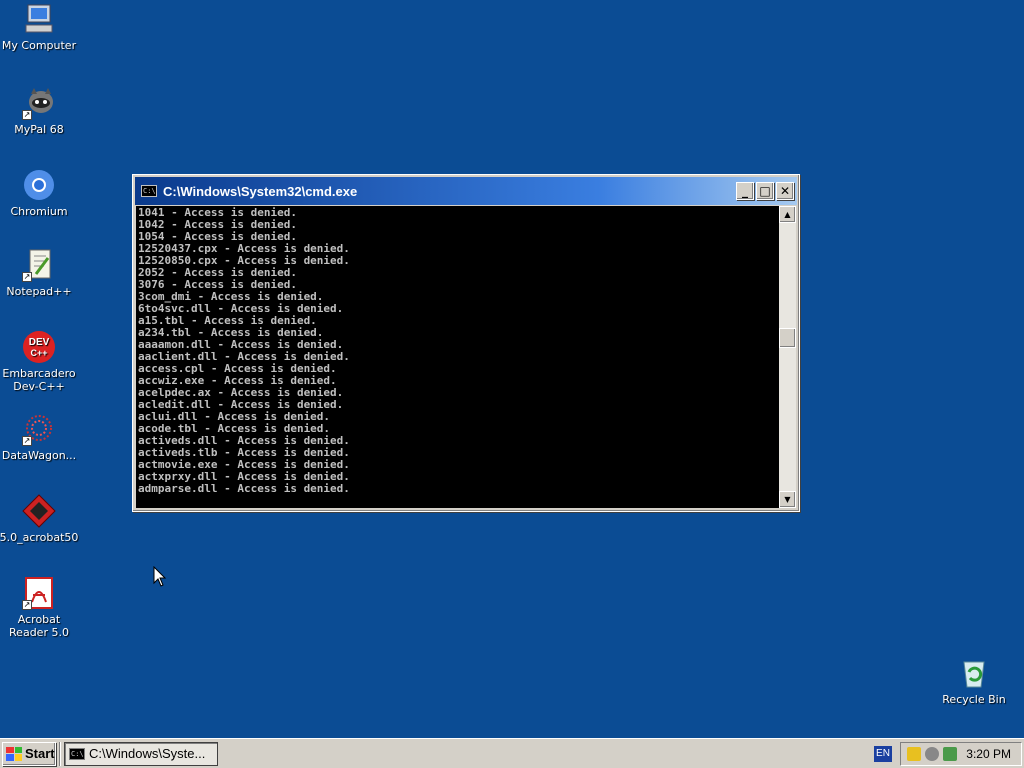 The width and height of the screenshot is (1024, 768). I want to click on mouse-cursor-icon, so click(160, 576).